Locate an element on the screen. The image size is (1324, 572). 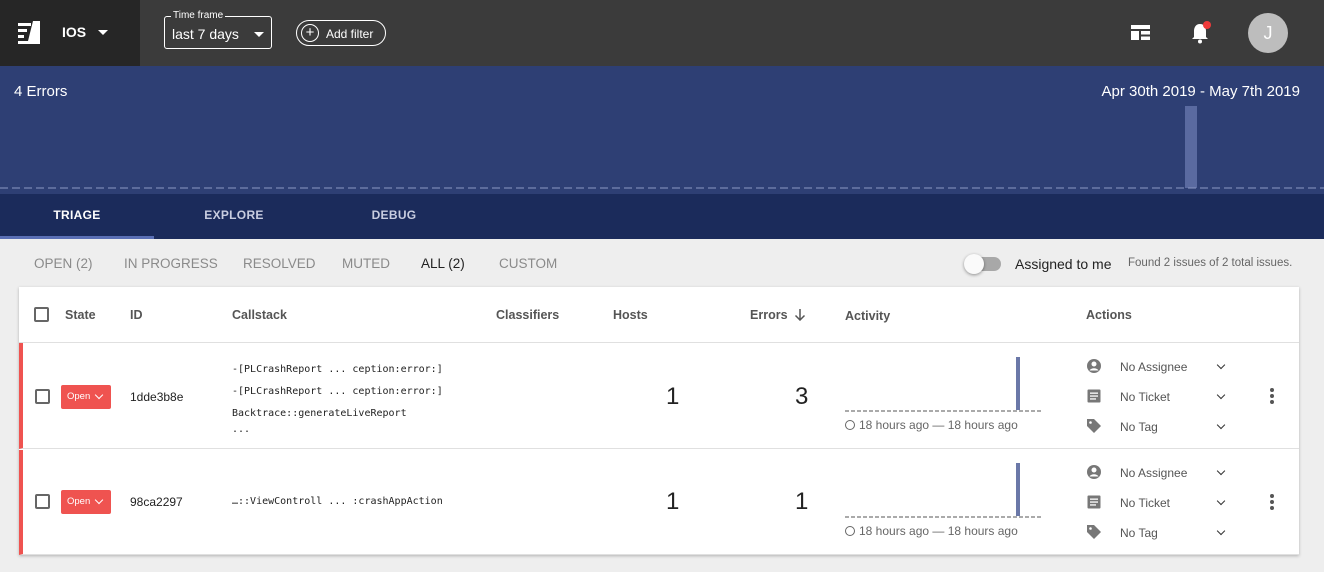
column-id: ID is located at coordinates (136, 315).